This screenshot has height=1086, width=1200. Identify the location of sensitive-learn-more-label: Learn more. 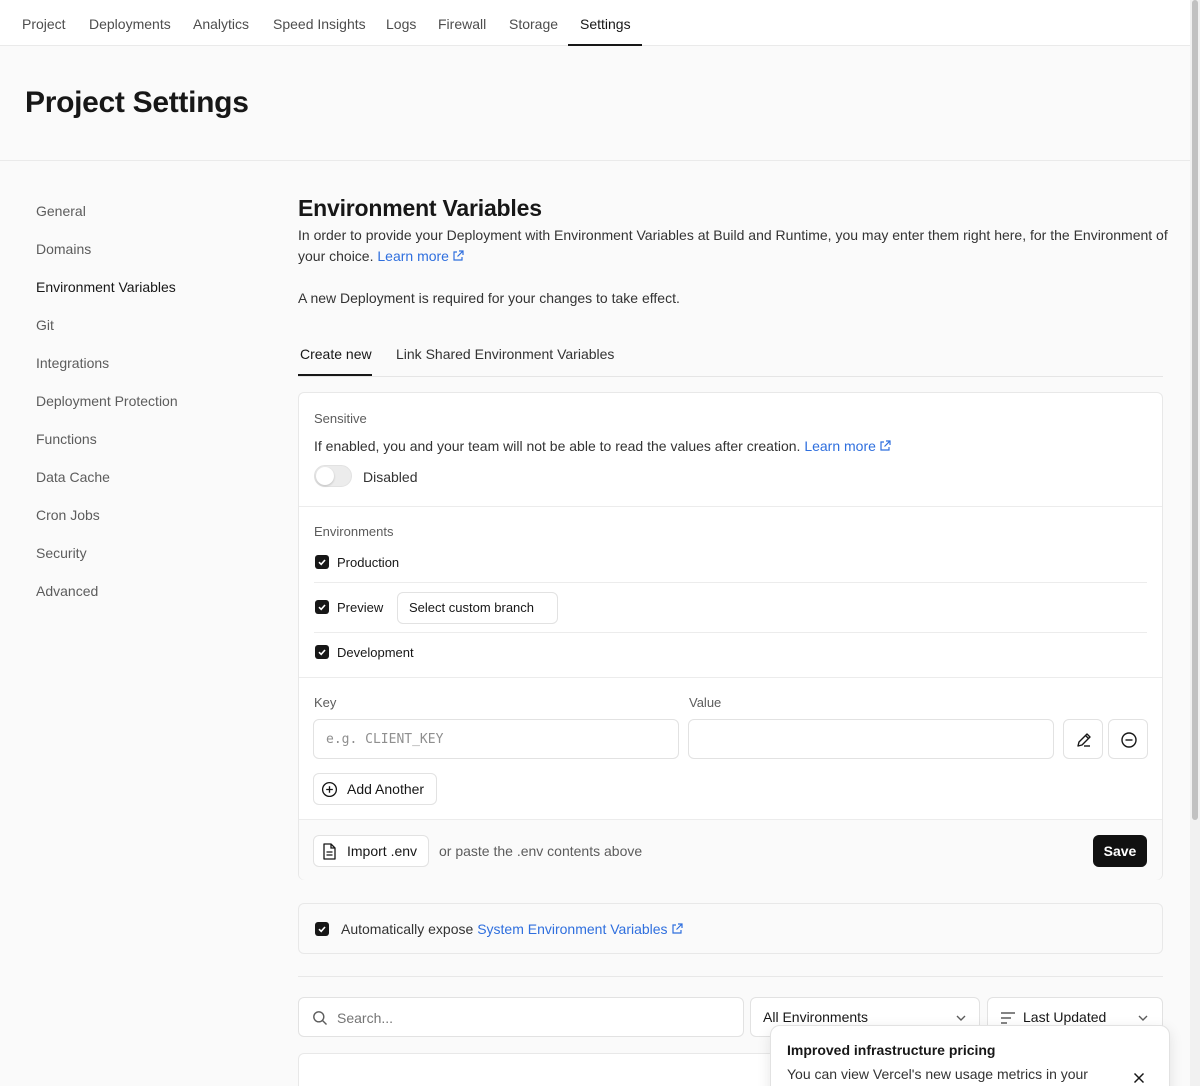
(840, 446).